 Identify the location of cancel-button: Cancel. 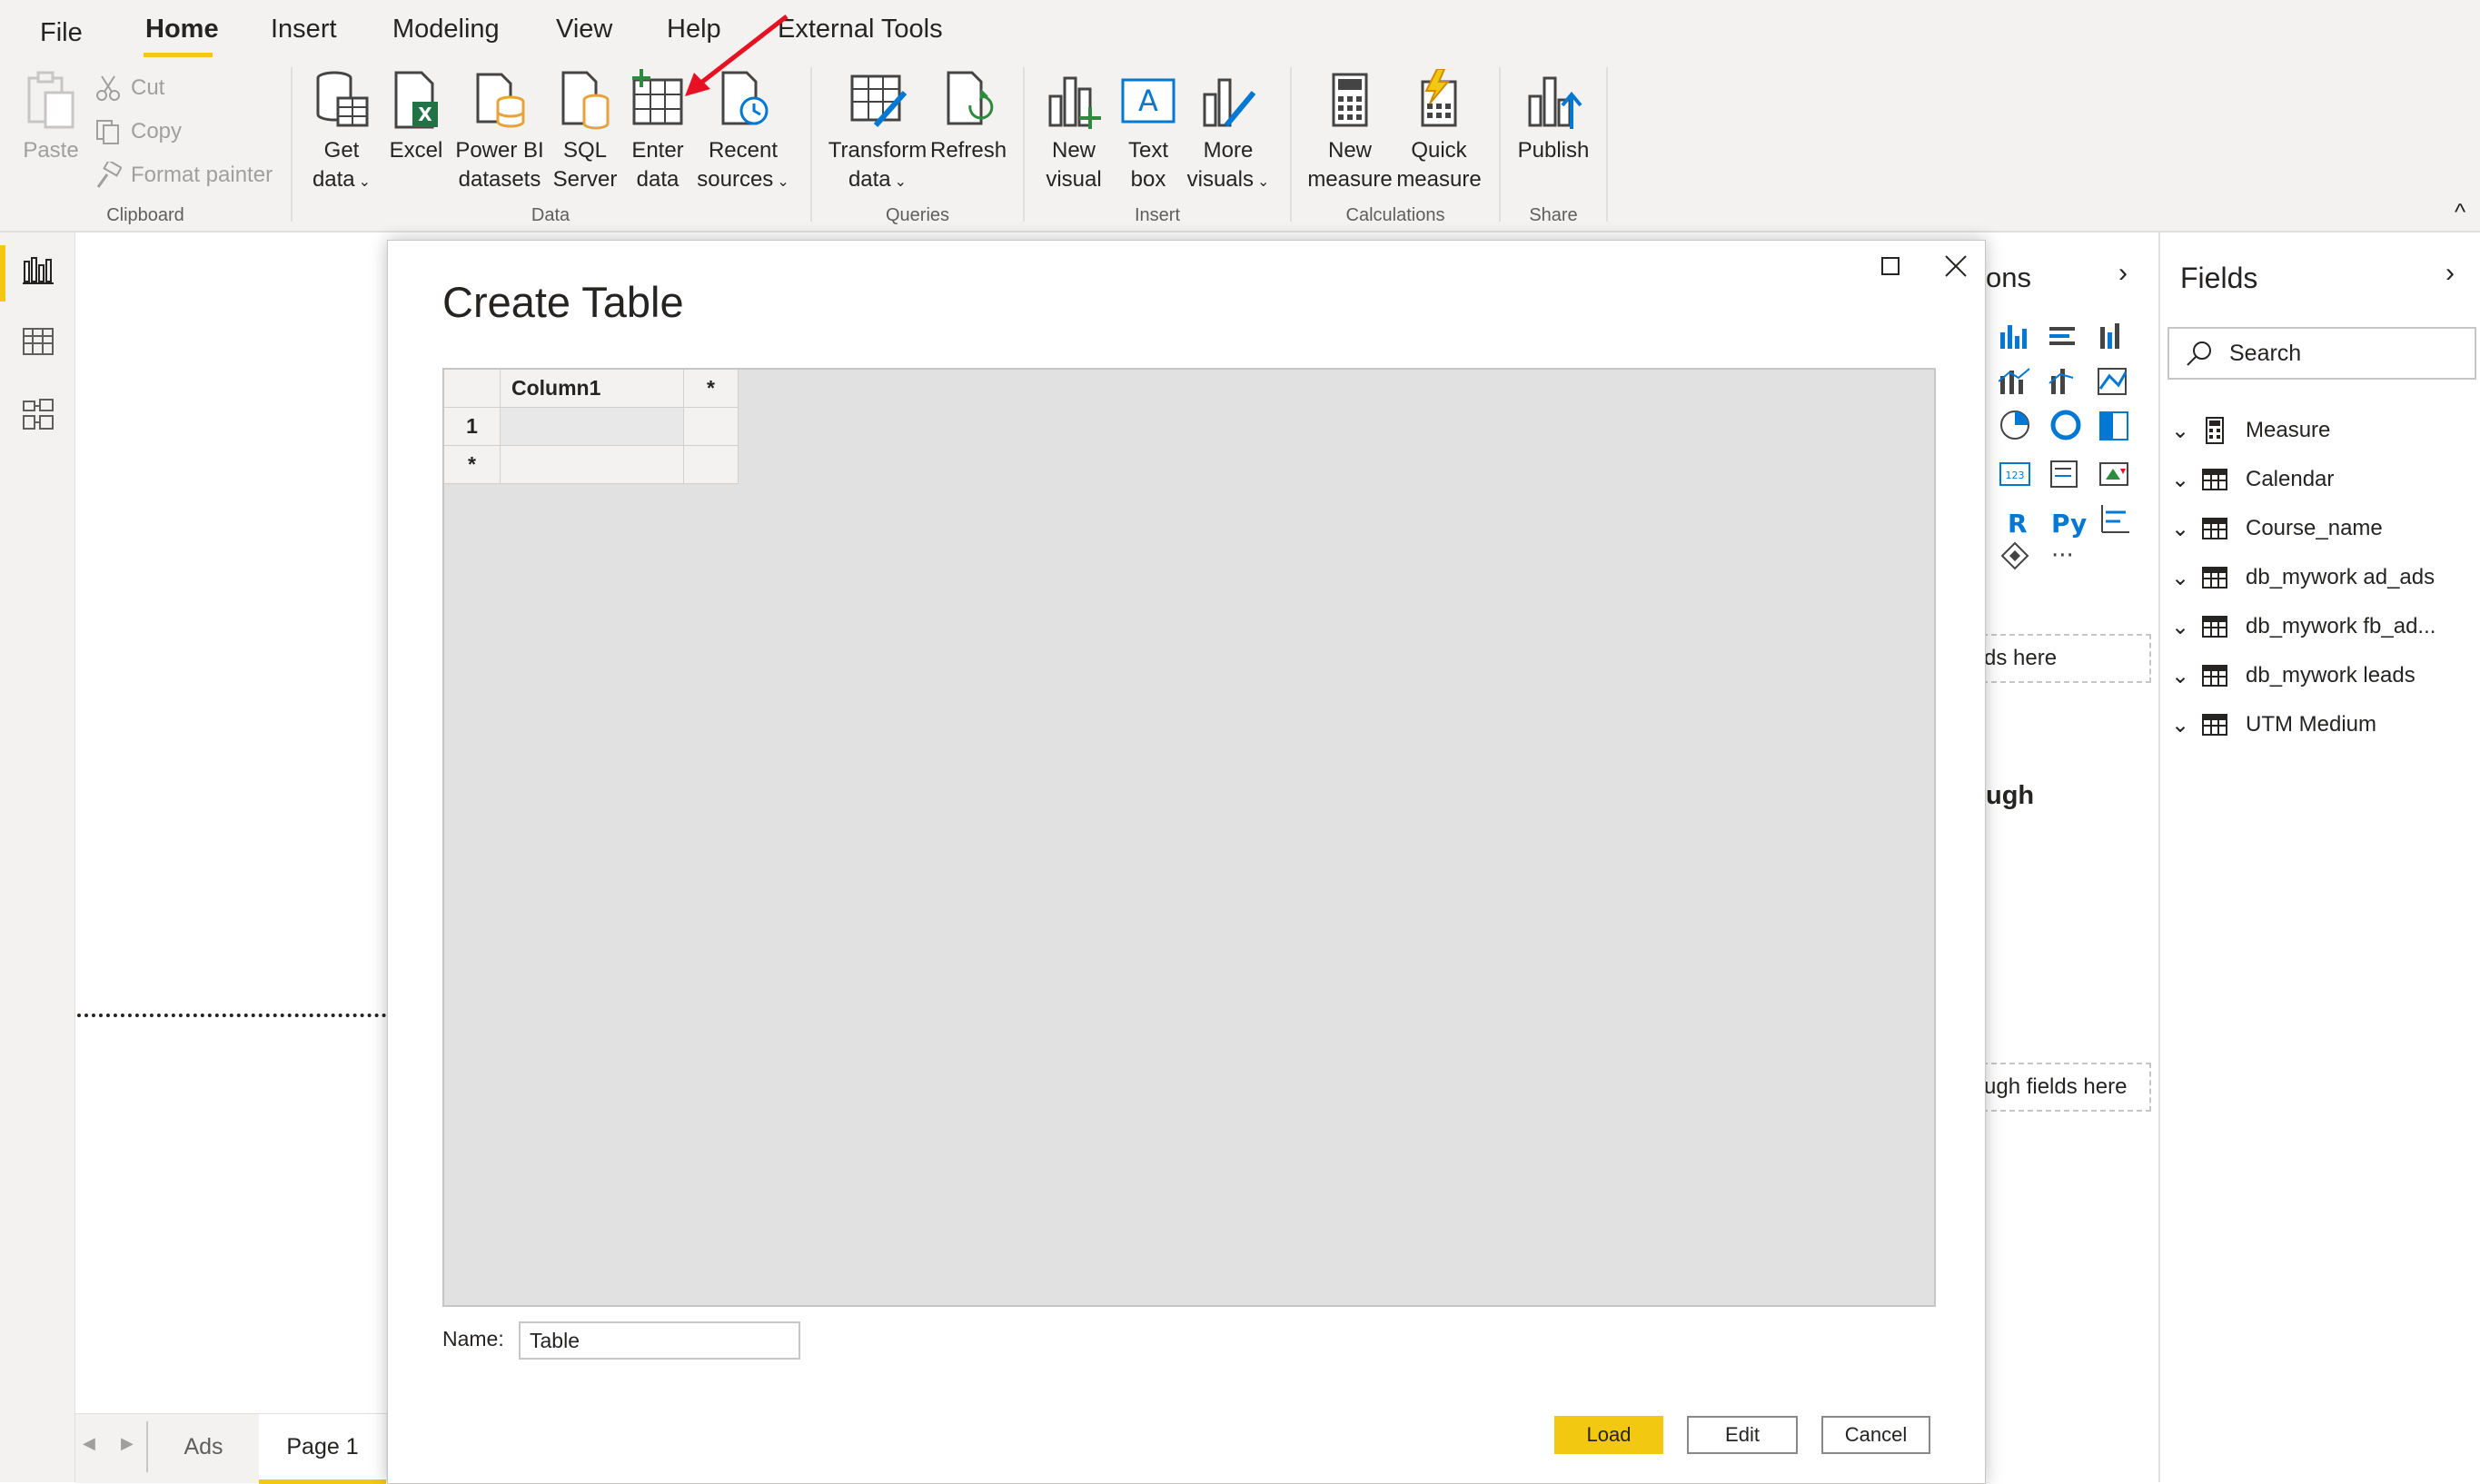
(1875, 1435).